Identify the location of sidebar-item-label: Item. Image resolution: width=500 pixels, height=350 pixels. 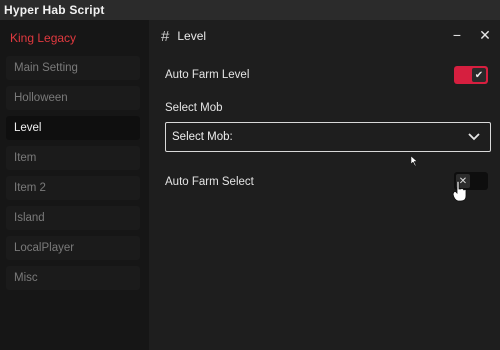
(25, 158).